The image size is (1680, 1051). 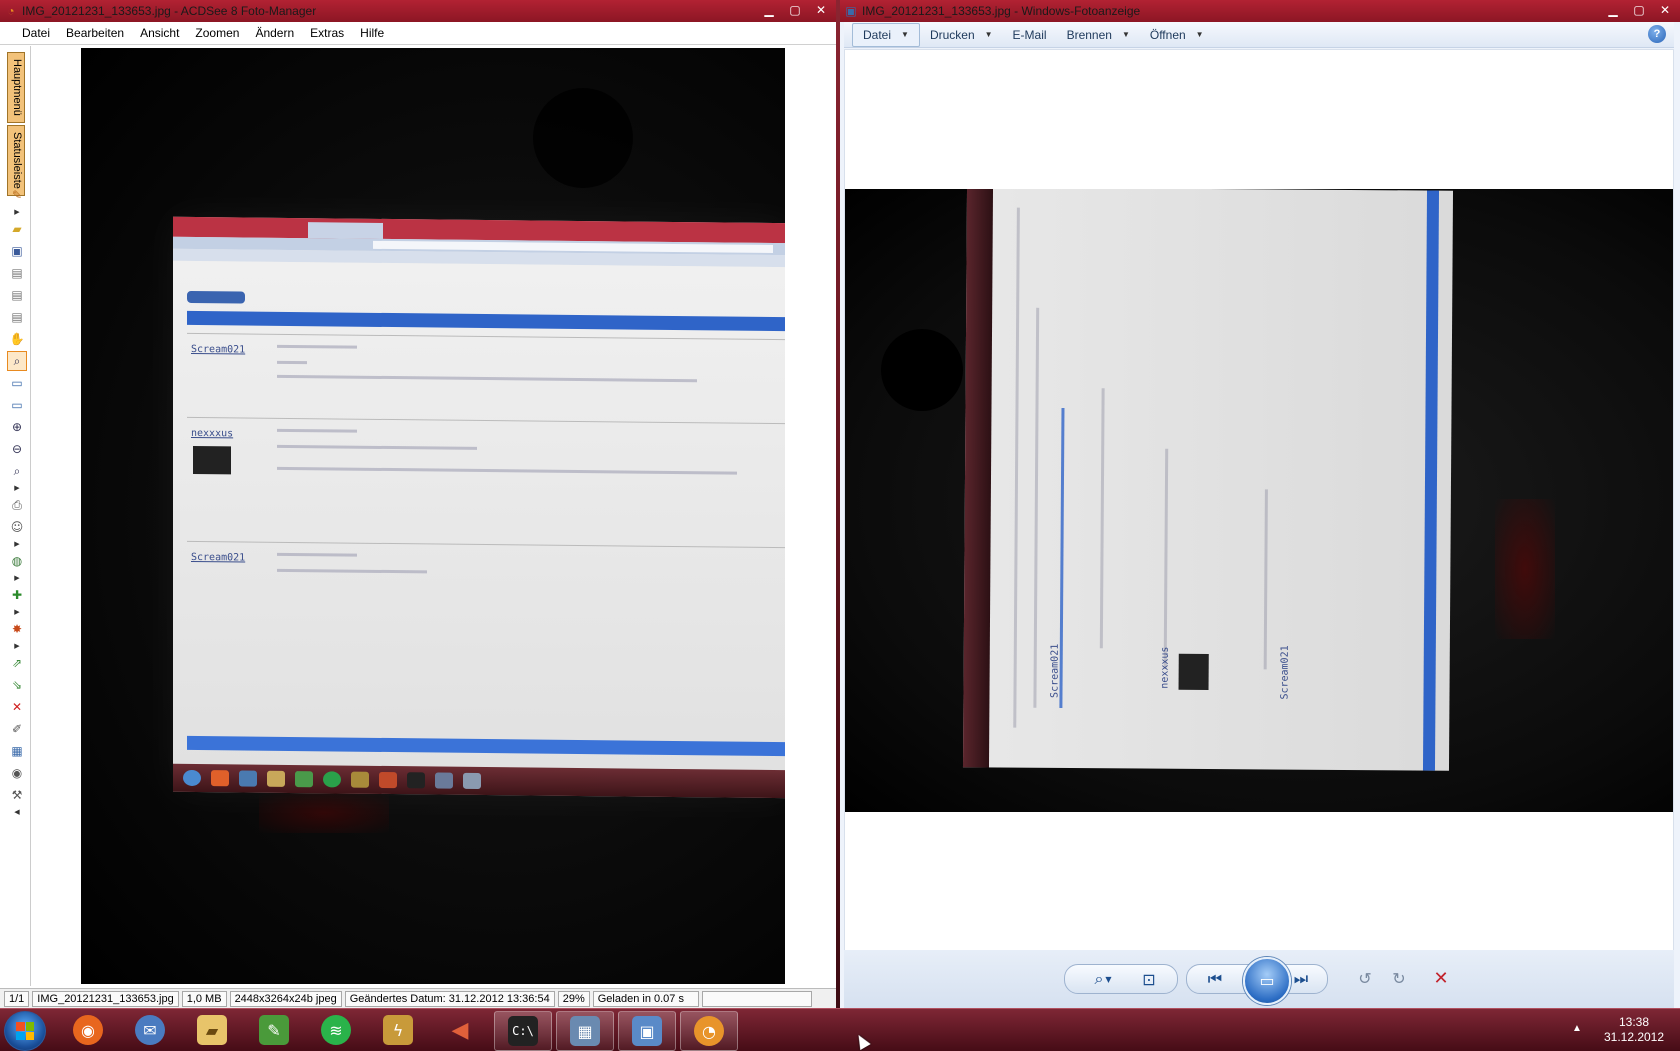 I want to click on cmd-icon: C:\, so click(x=523, y=1031).